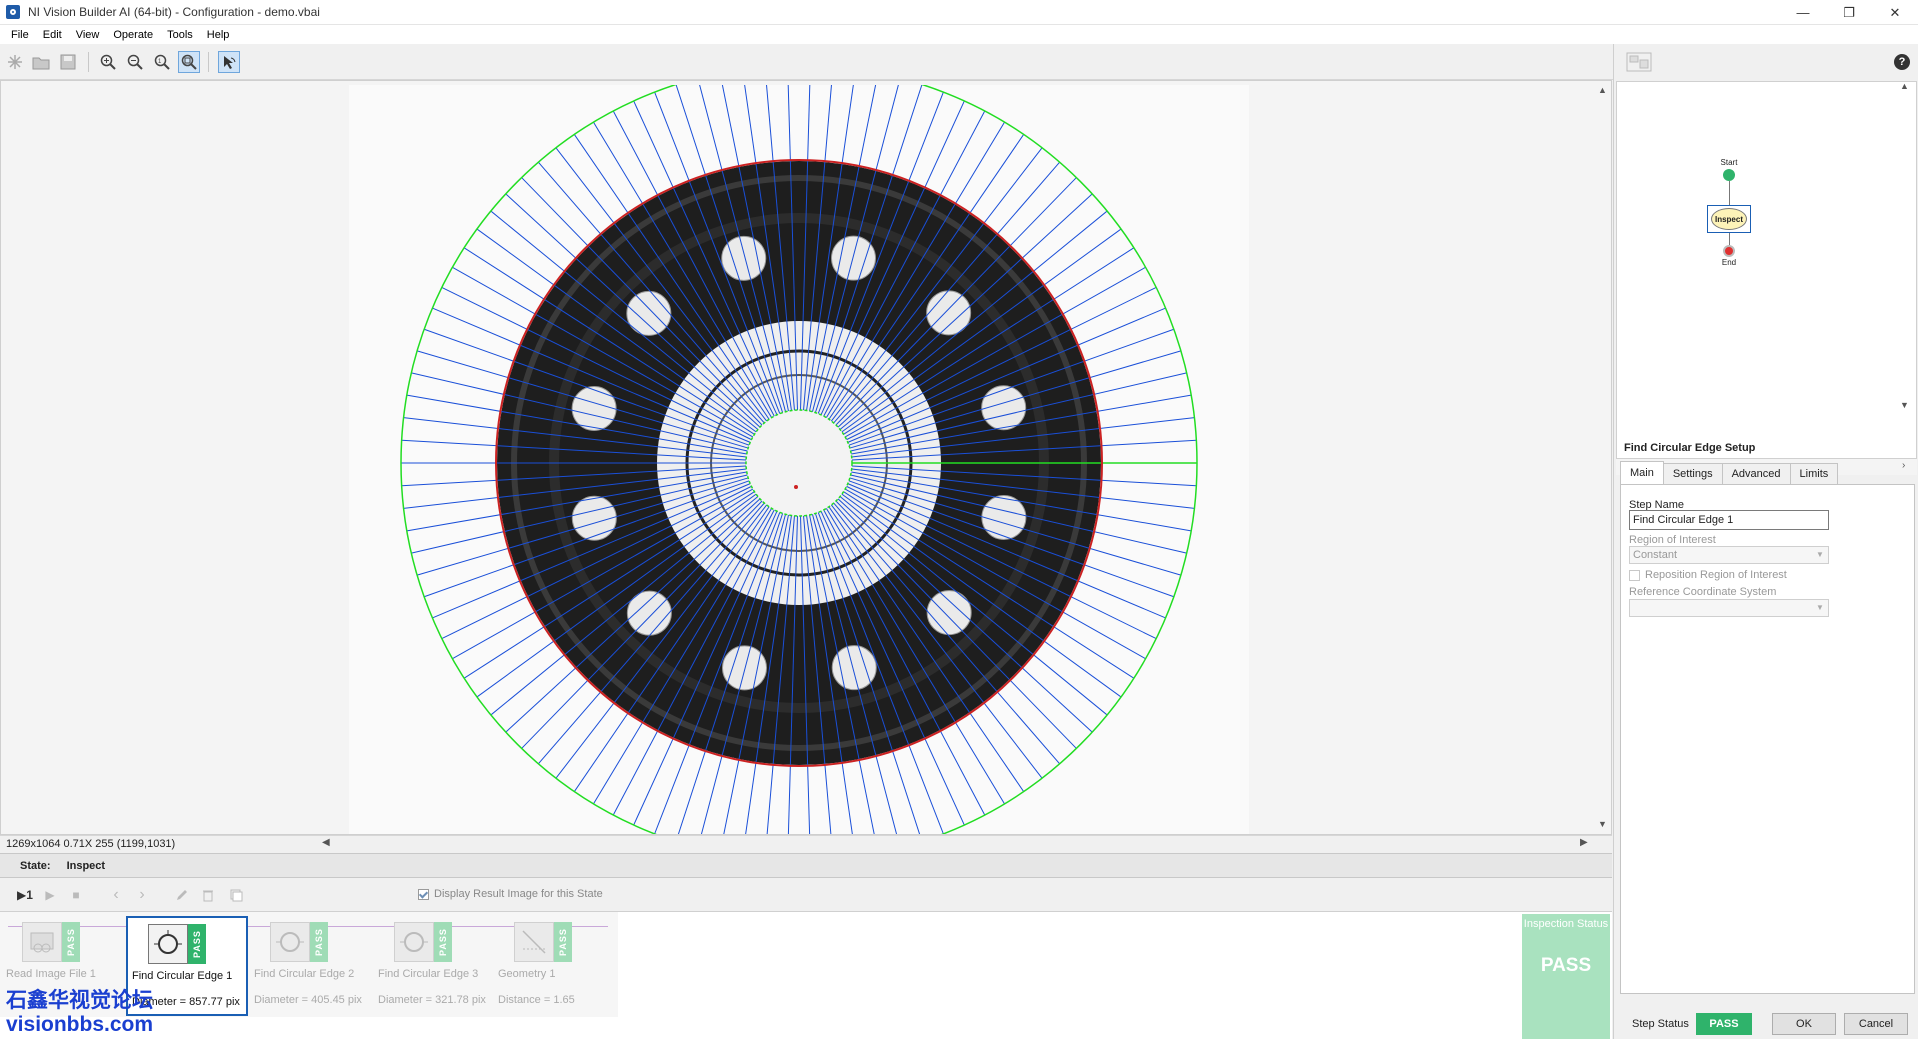 The height and width of the screenshot is (1039, 1918). I want to click on inspection-status-label: Inspection Status, so click(1566, 924).